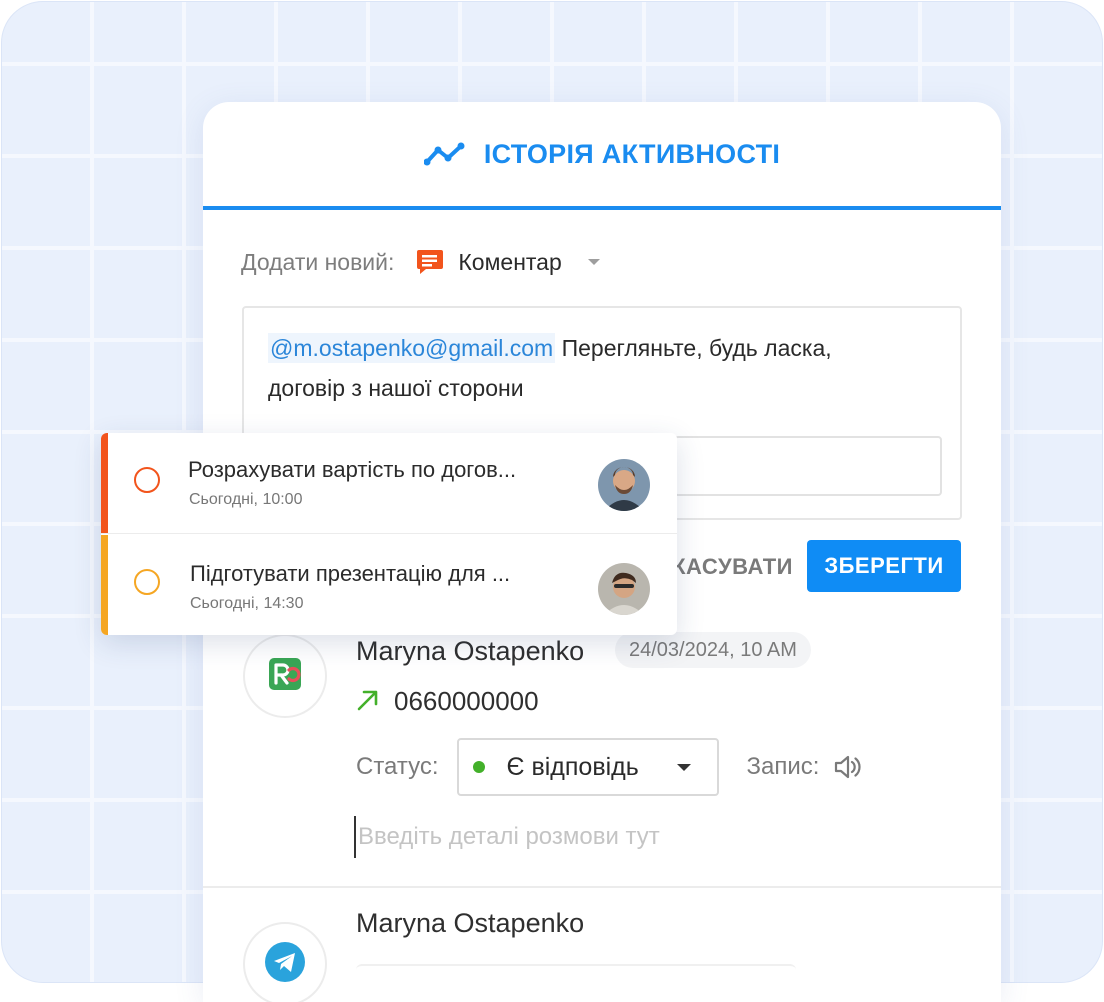  Describe the element at coordinates (466, 701) in the screenshot. I see `phone-number: 0660000000` at that location.